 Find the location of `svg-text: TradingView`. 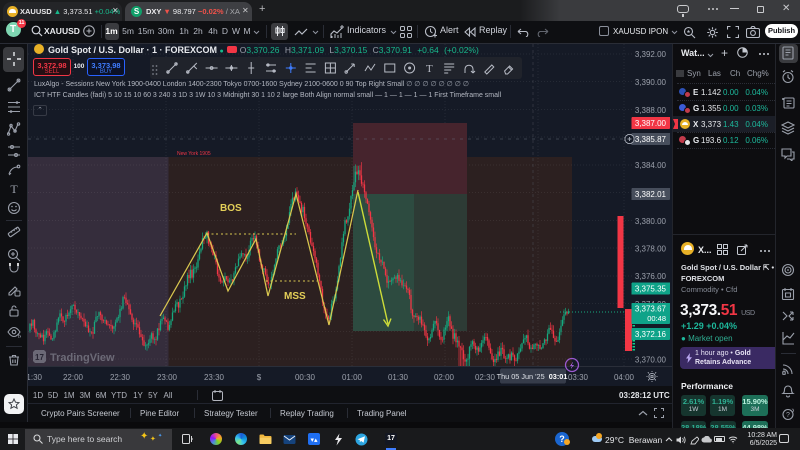

svg-text: TradingView is located at coordinates (82, 358).